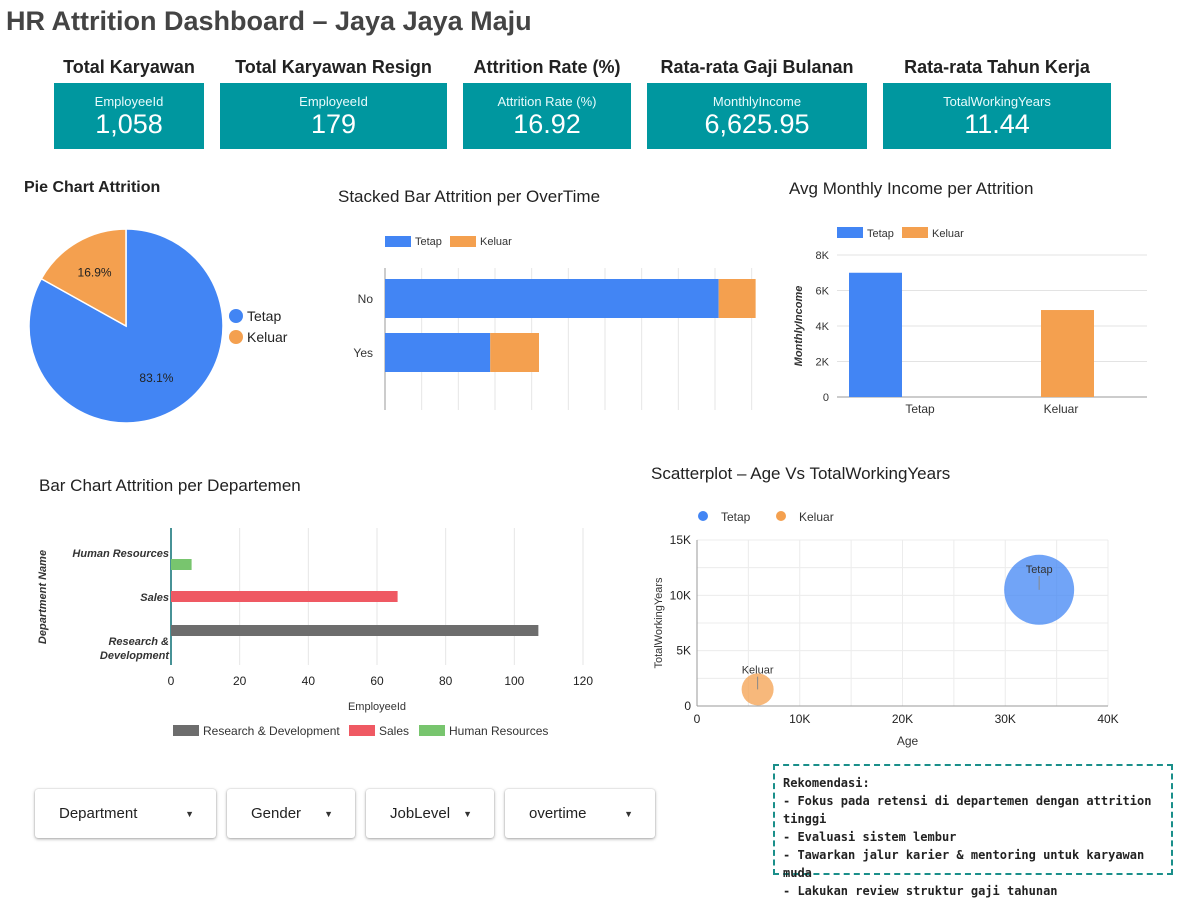 This screenshot has height=900, width=1184. I want to click on kpi-value: 6,625.95, so click(757, 124).